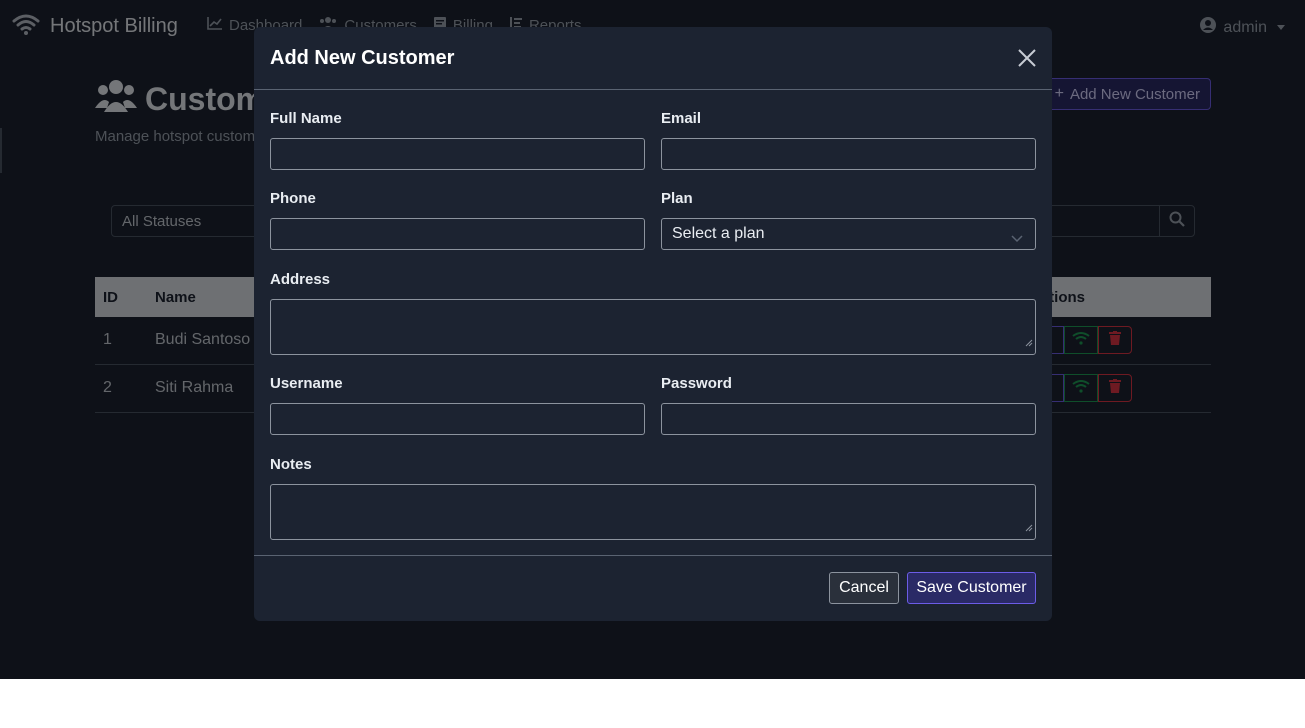 The width and height of the screenshot is (1305, 728). What do you see at coordinates (681, 118) in the screenshot?
I see `email-label: Email` at bounding box center [681, 118].